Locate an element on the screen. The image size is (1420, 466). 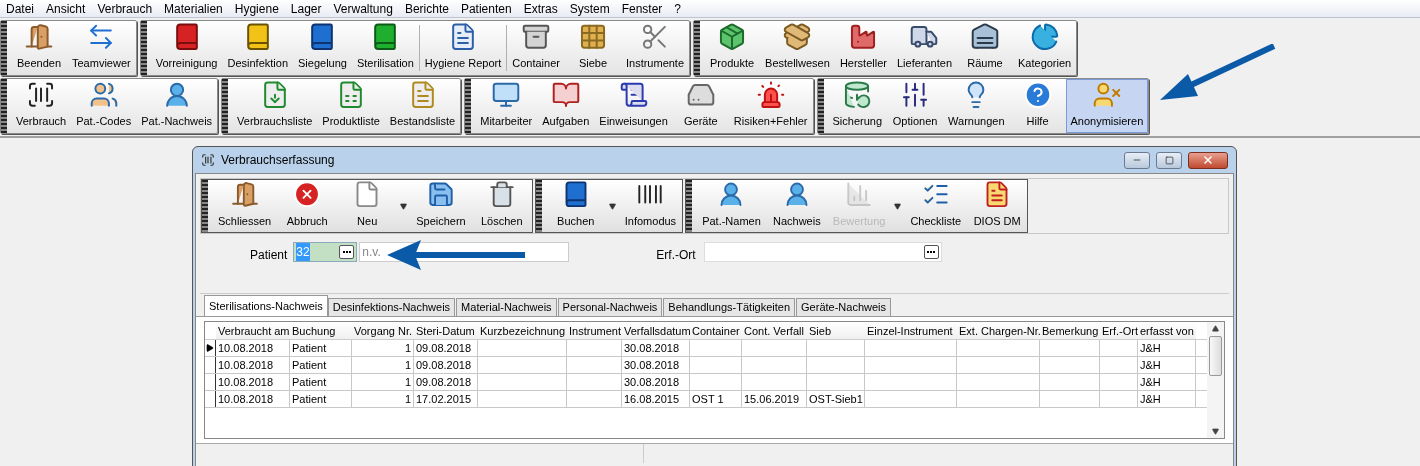
backup-icon is located at coordinates (857, 95).